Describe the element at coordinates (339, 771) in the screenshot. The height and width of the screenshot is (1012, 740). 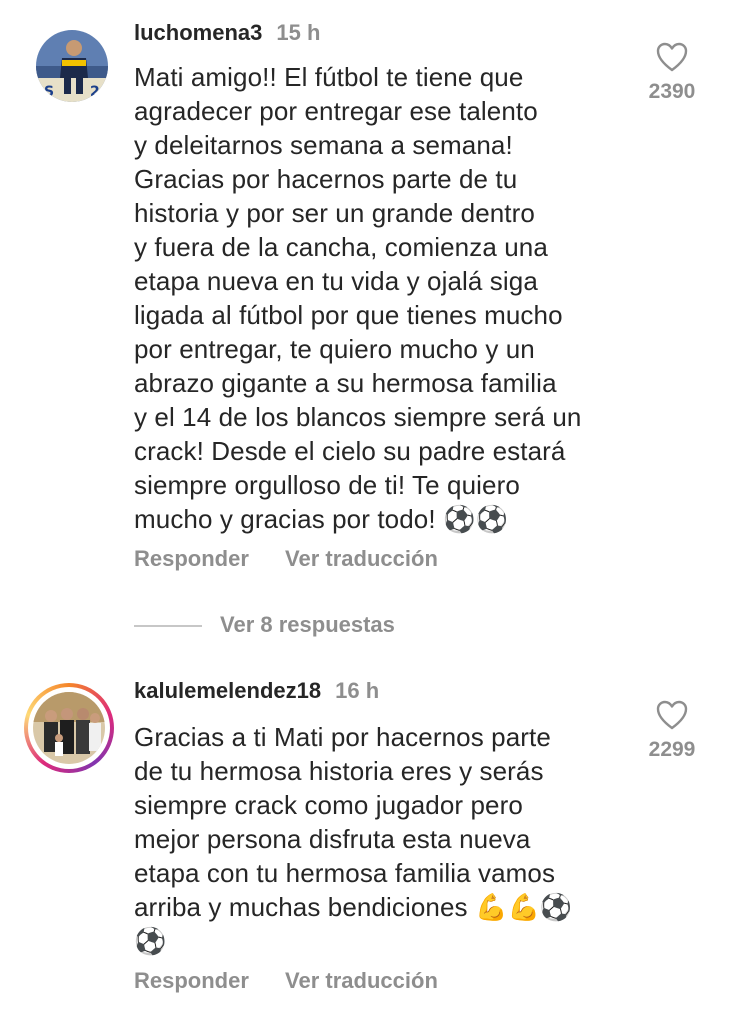
I see `comment-line: de tu hermosa historia eres y serás` at that location.